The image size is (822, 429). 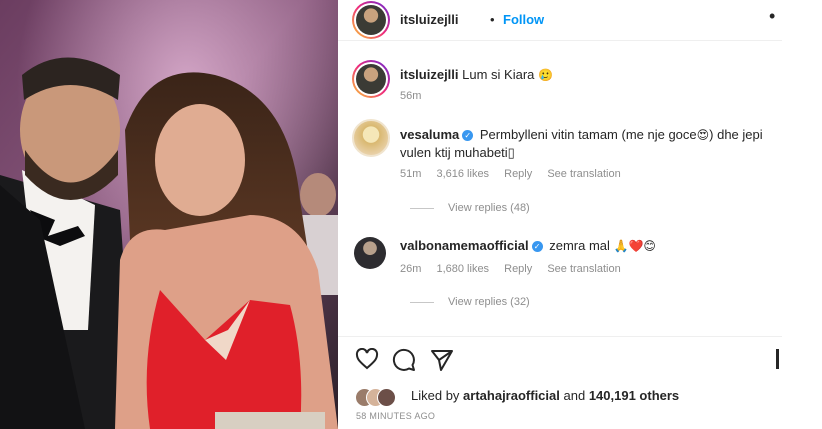 What do you see at coordinates (371, 20) in the screenshot?
I see `author-avatar` at bounding box center [371, 20].